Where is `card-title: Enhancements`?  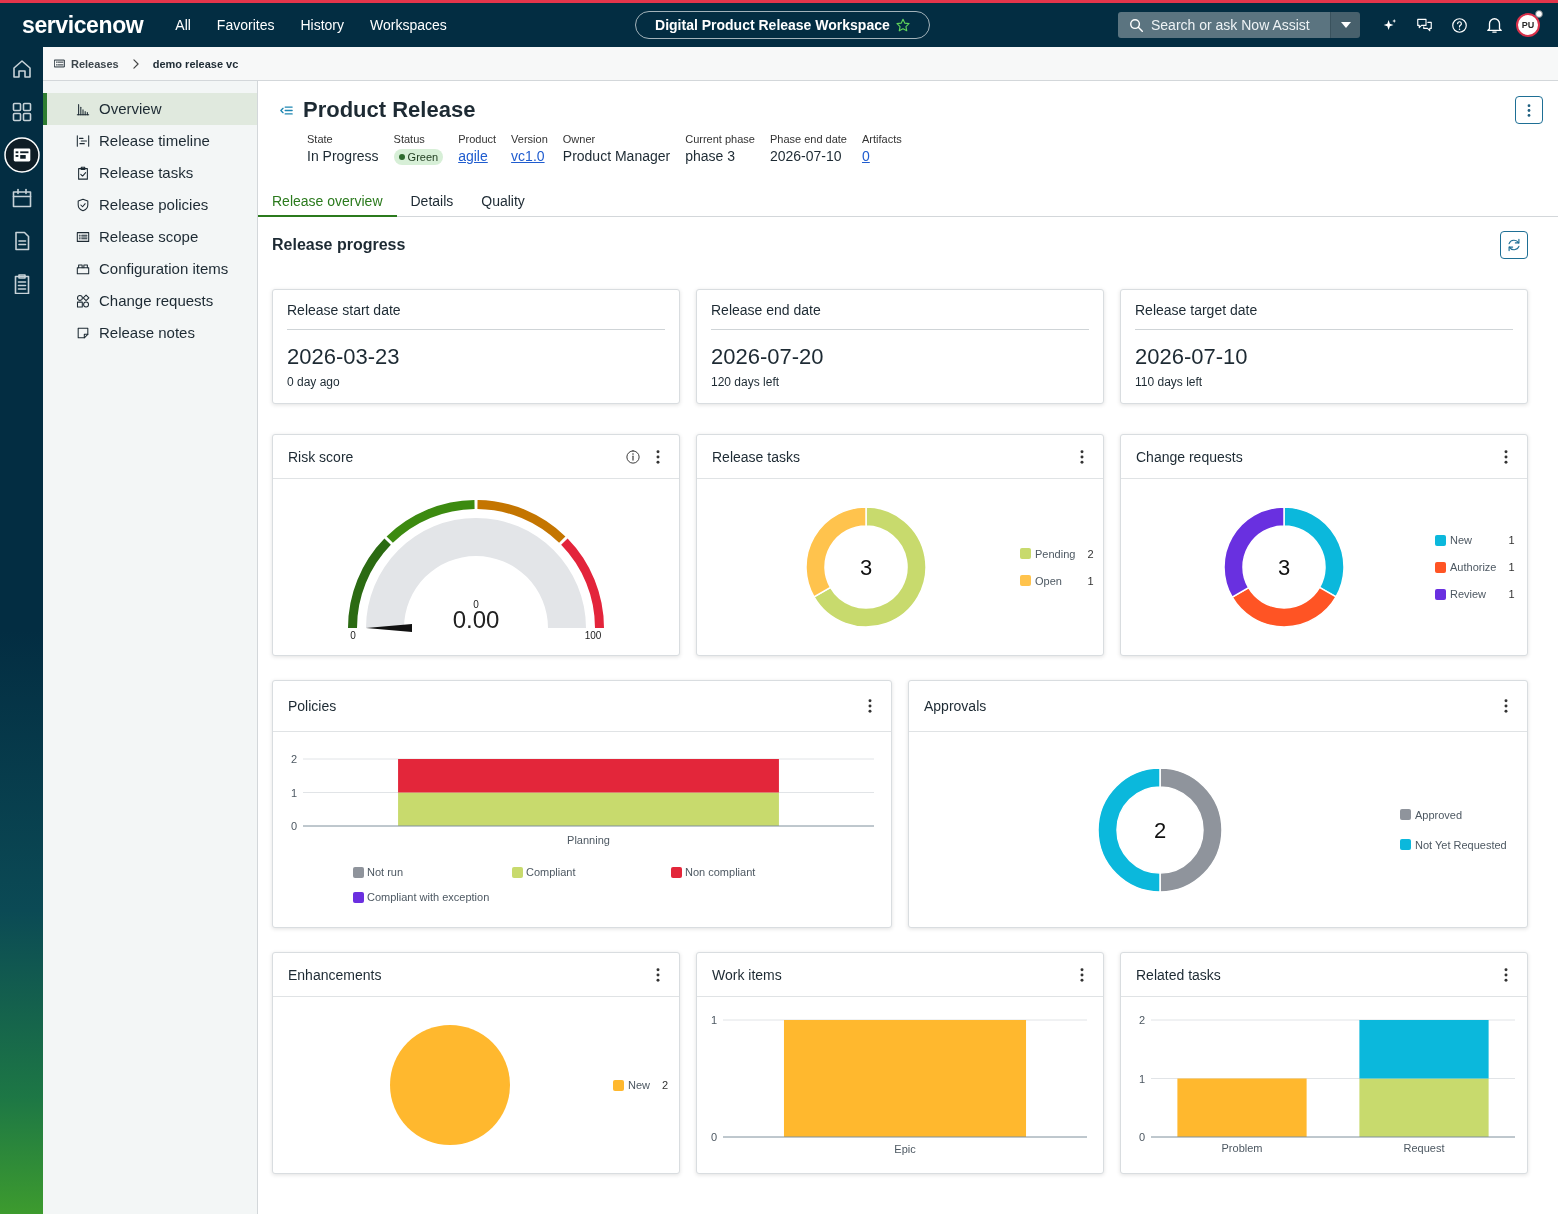 card-title: Enhancements is located at coordinates (335, 974).